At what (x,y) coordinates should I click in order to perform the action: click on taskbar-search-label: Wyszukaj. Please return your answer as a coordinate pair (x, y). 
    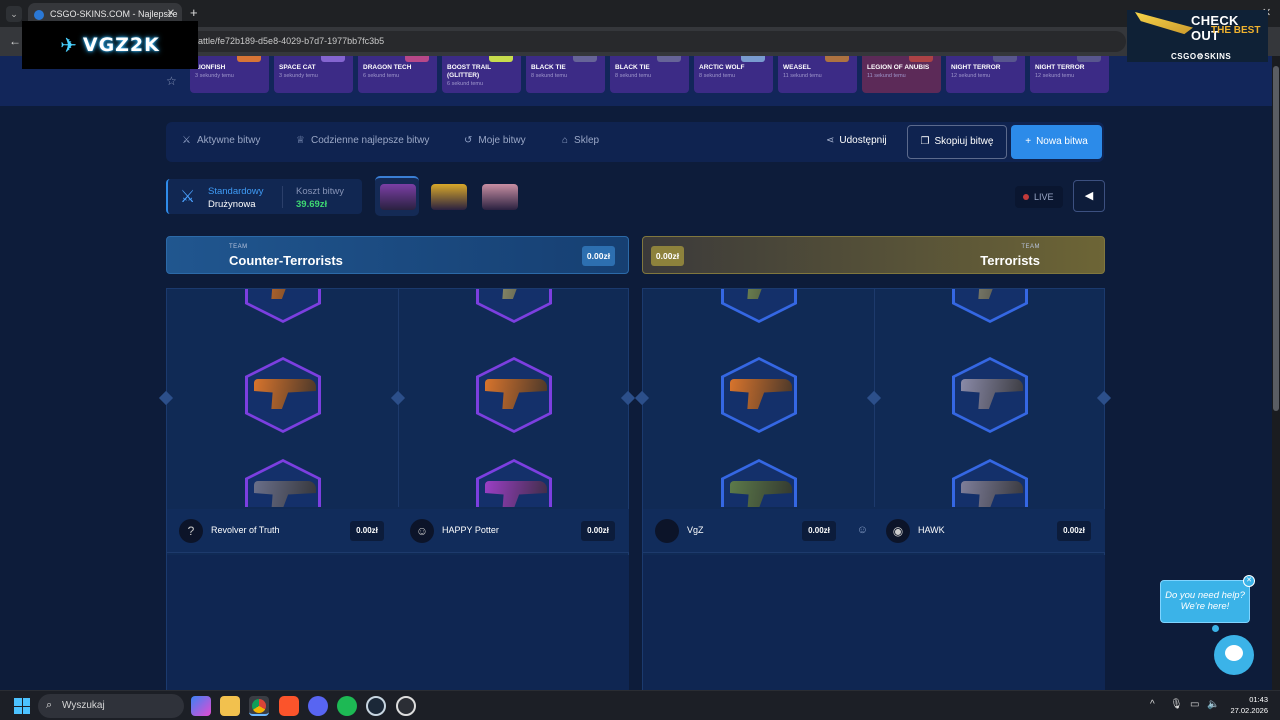
    Looking at the image, I should click on (83, 705).